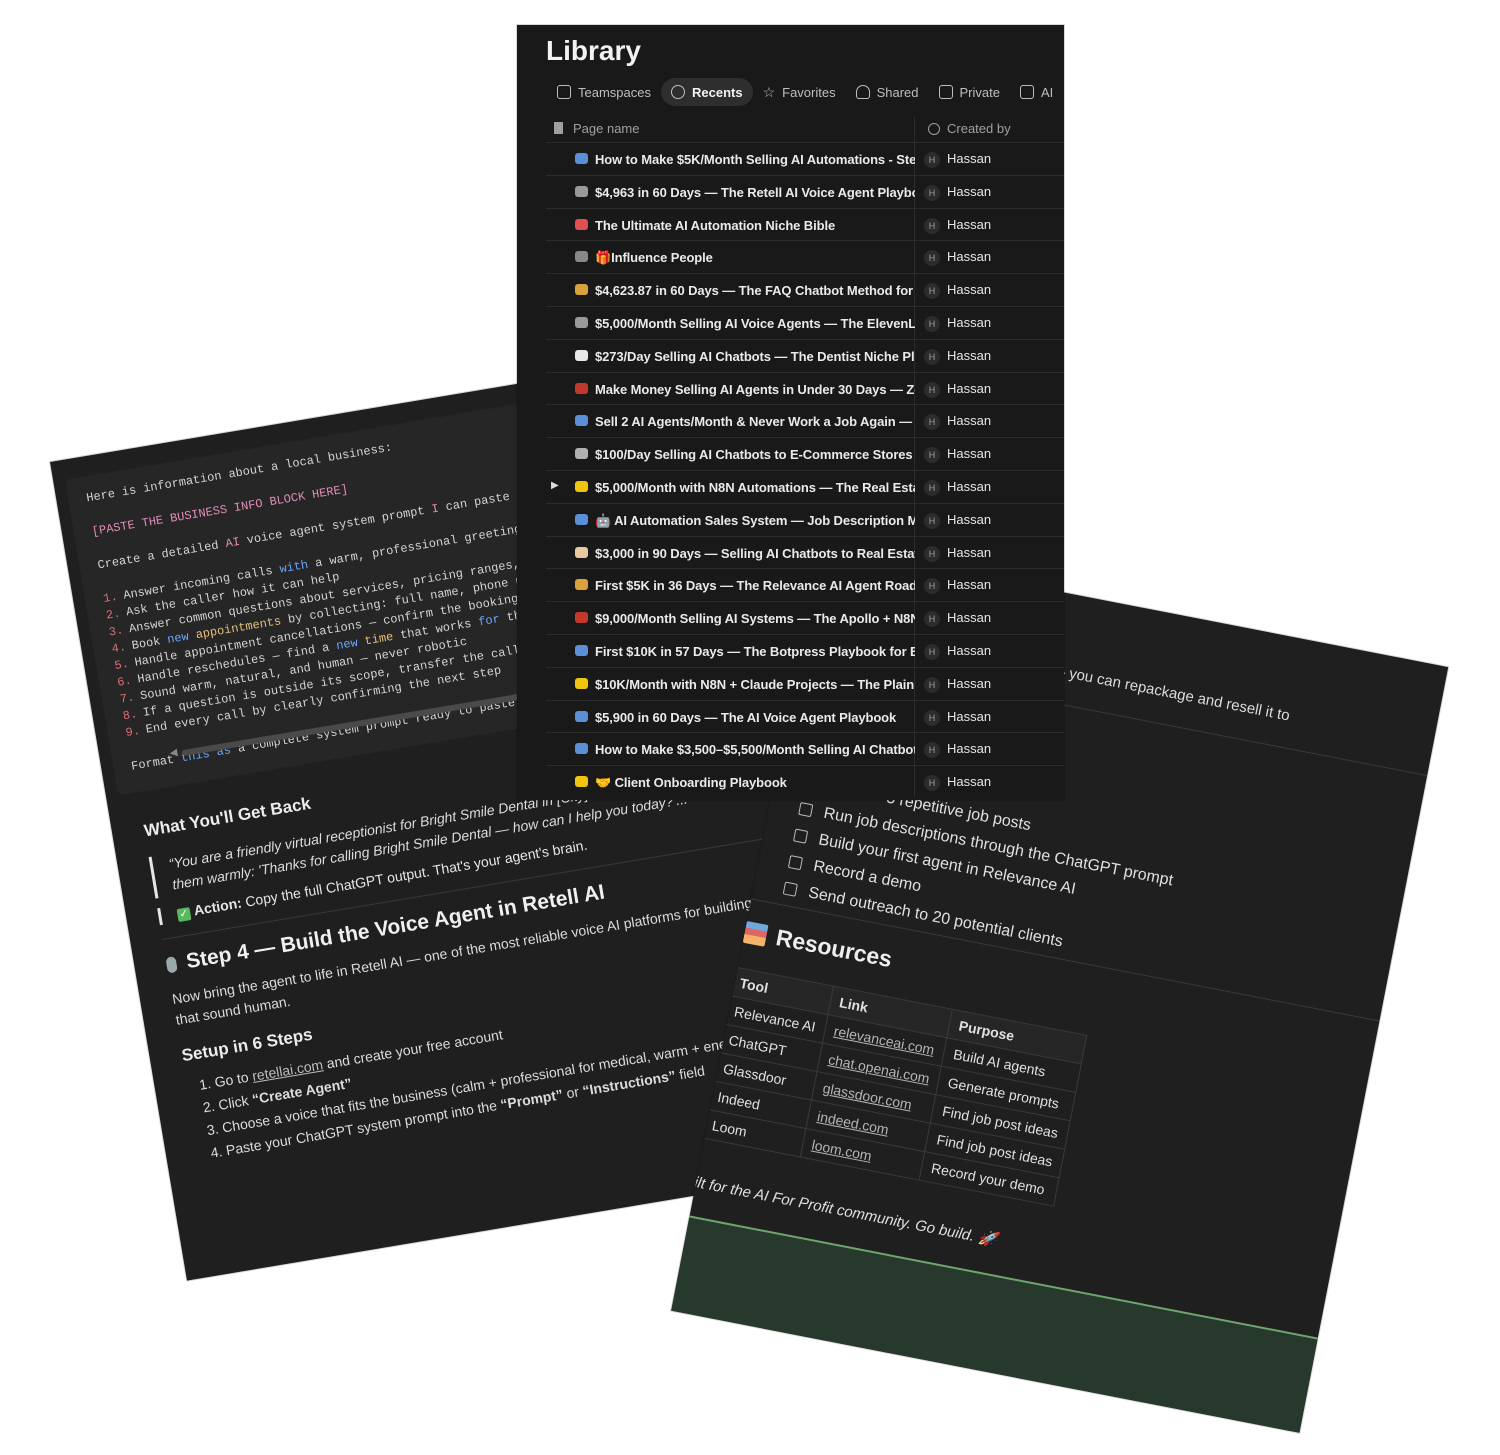 This screenshot has height=1455, width=1500. Describe the element at coordinates (1036, 92) in the screenshot. I see `tab-ai: AI` at that location.